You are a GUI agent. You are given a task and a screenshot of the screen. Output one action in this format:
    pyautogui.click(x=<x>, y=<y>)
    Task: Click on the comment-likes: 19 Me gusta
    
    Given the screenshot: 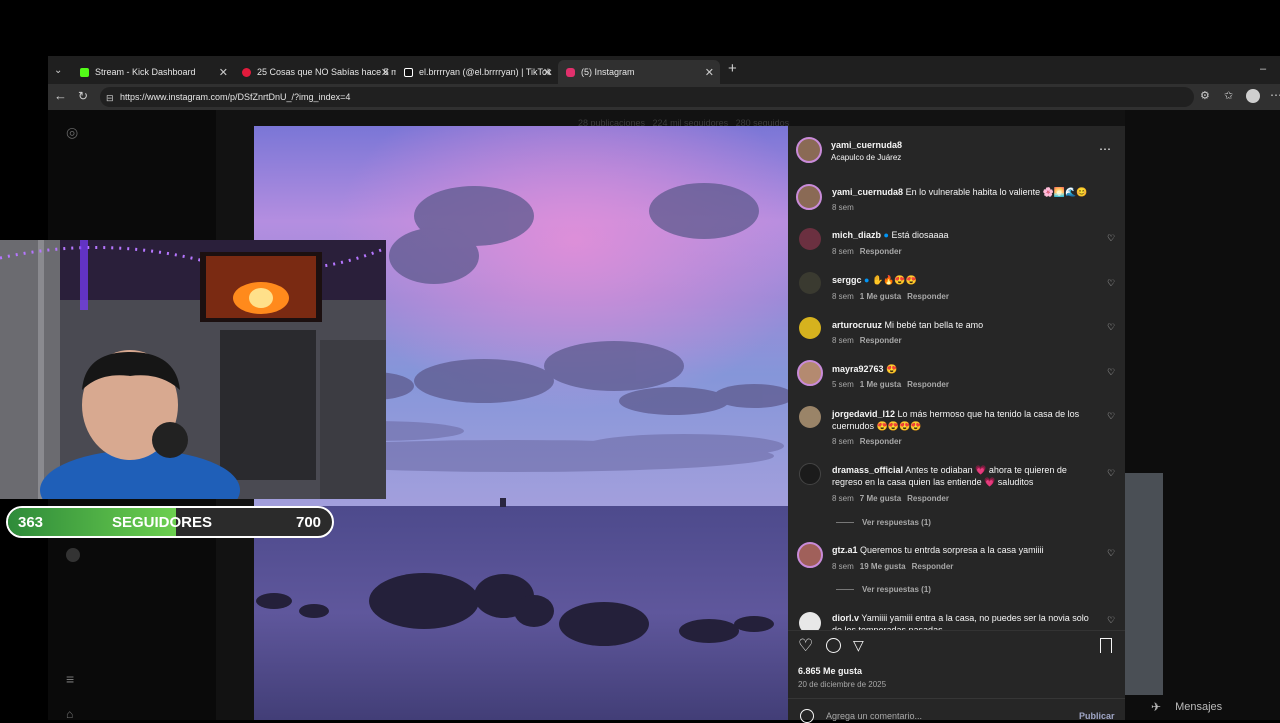 What is the action you would take?
    pyautogui.click(x=883, y=566)
    